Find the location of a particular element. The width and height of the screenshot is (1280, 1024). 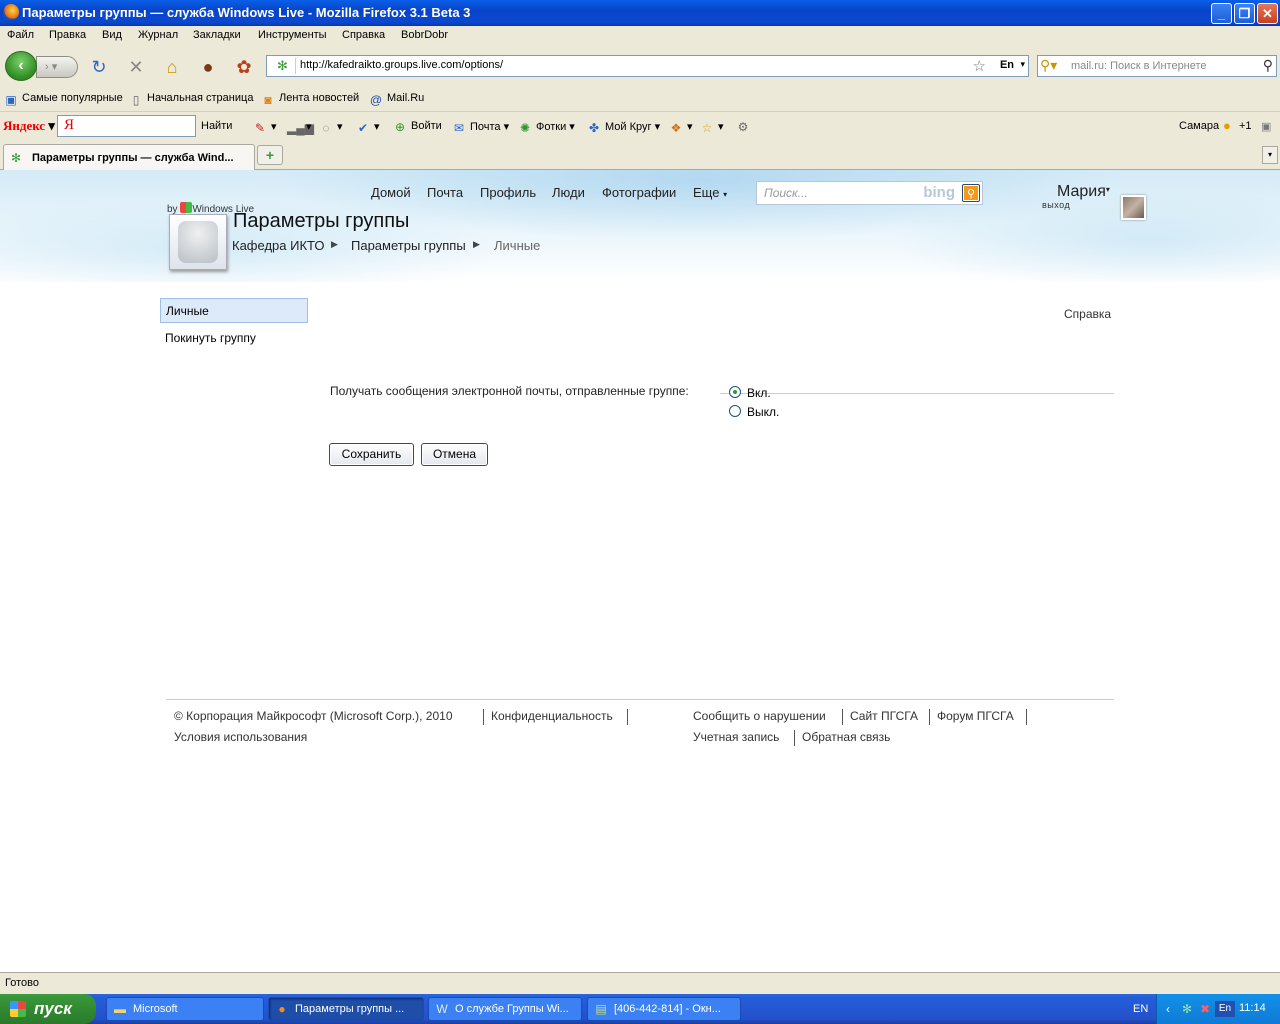

email-on-label: Вкл. is located at coordinates (759, 393).